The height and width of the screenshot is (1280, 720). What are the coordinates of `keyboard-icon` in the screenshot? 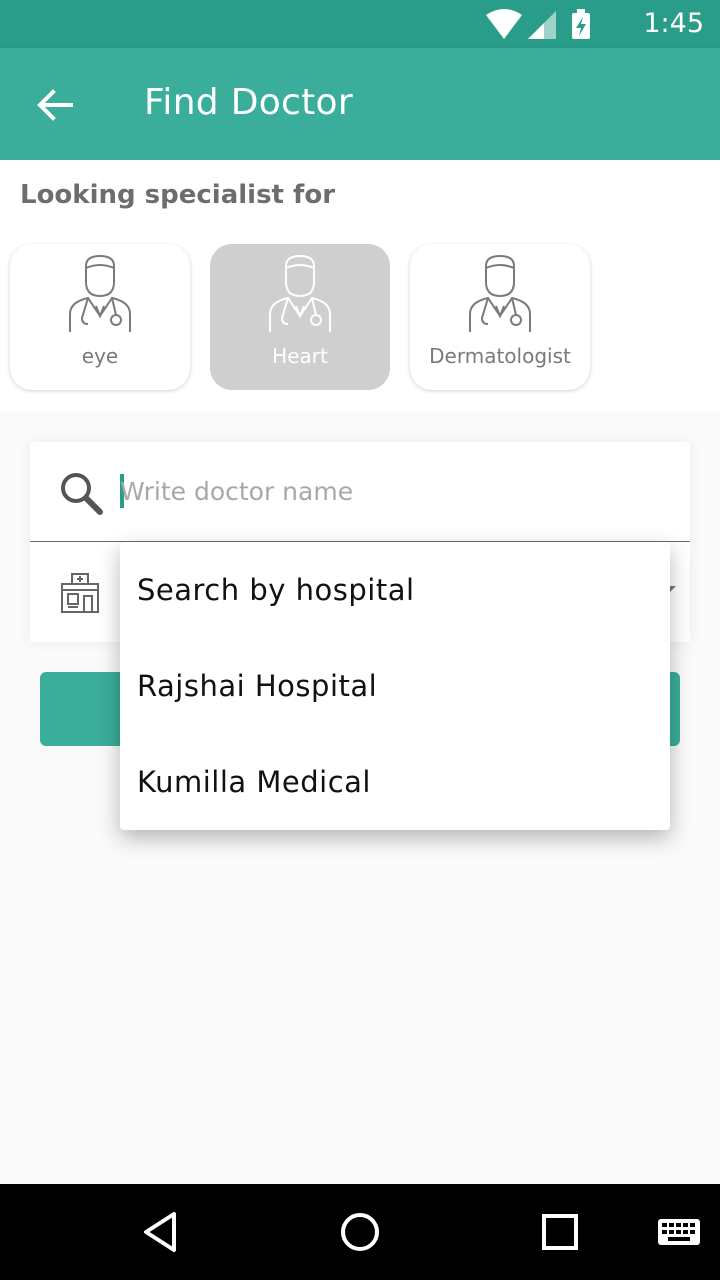 It's located at (679, 1232).